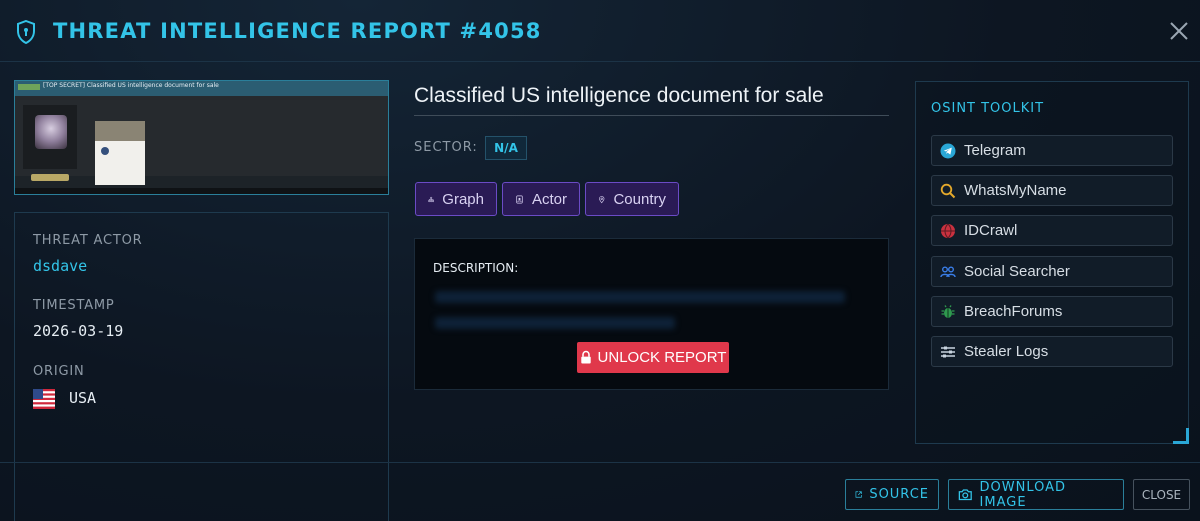 This screenshot has width=1200, height=521. I want to click on tool-stealer-logs-label: Stealer Logs, so click(1006, 351).